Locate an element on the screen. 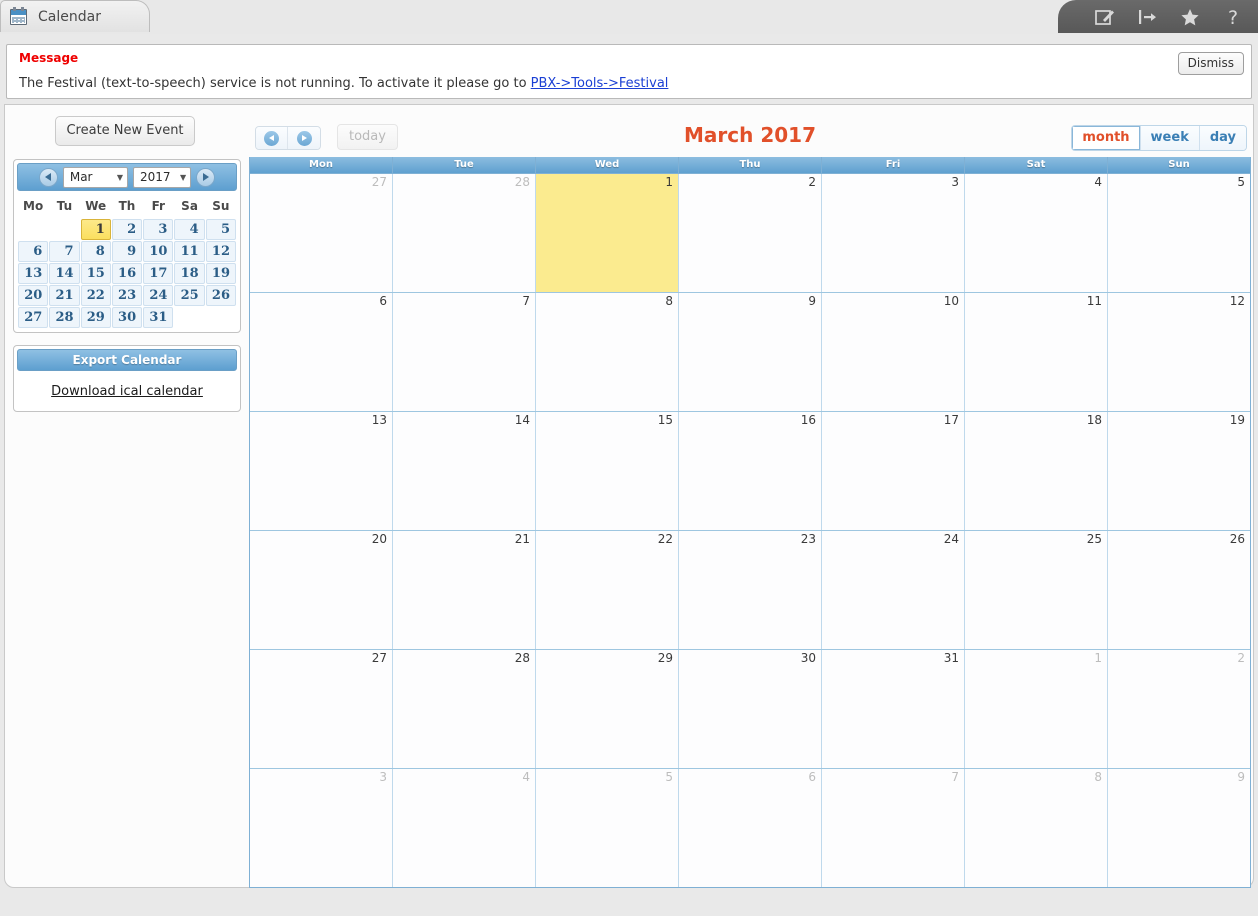 The image size is (1258, 916). mini-day-30: 30 is located at coordinates (127, 317).